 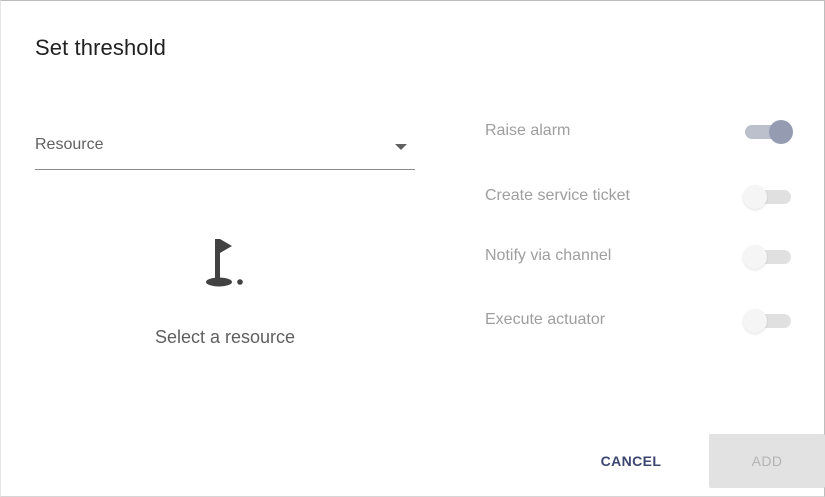 I want to click on resource-select: Resource, so click(x=225, y=148).